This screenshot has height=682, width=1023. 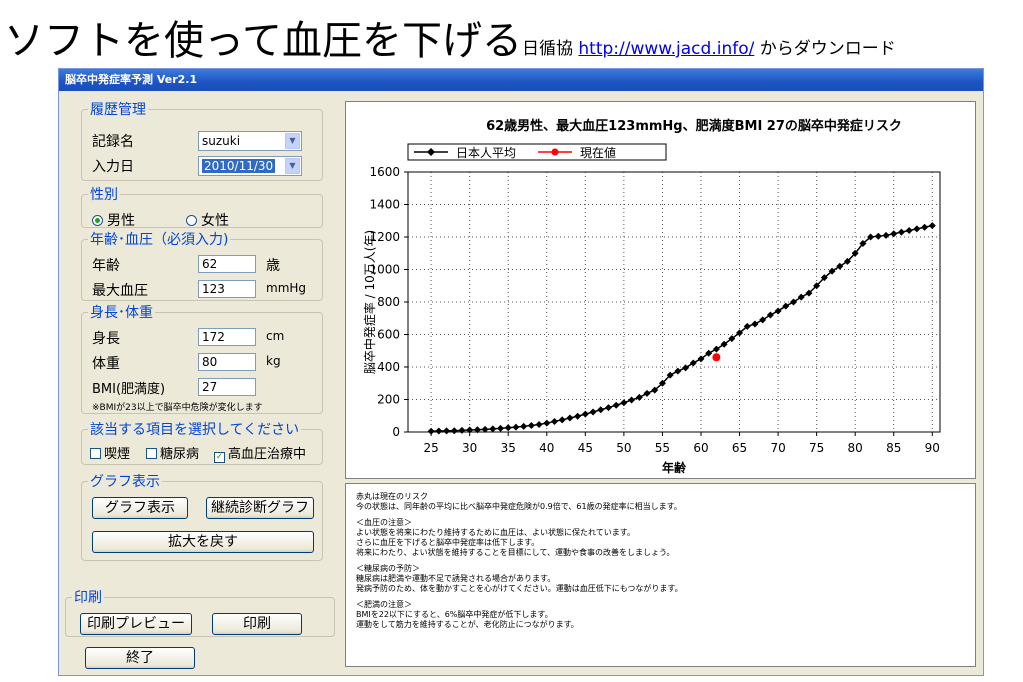 What do you see at coordinates (700, 448) in the screenshot?
I see `x-tick-label: 60` at bounding box center [700, 448].